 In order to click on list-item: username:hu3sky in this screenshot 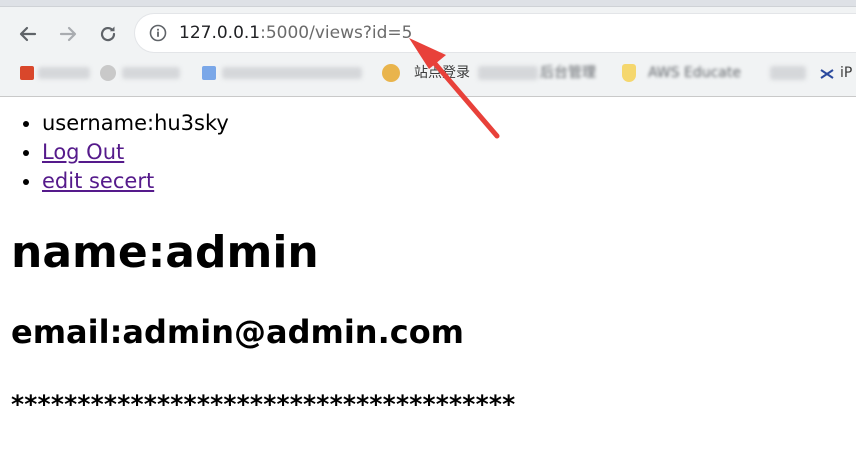, I will do `click(135, 123)`.